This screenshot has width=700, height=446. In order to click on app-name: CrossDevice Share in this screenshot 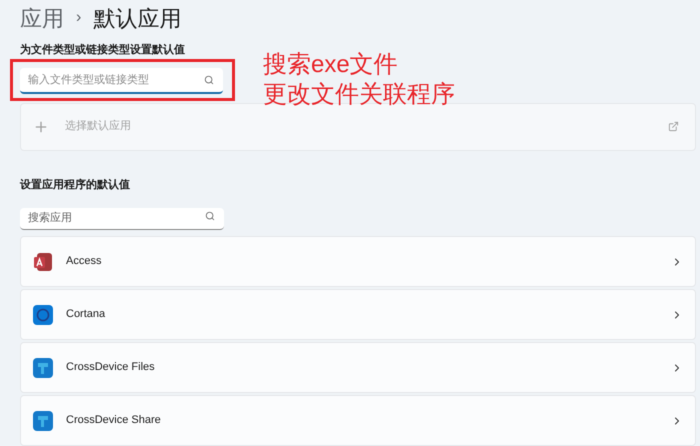, I will do `click(113, 420)`.